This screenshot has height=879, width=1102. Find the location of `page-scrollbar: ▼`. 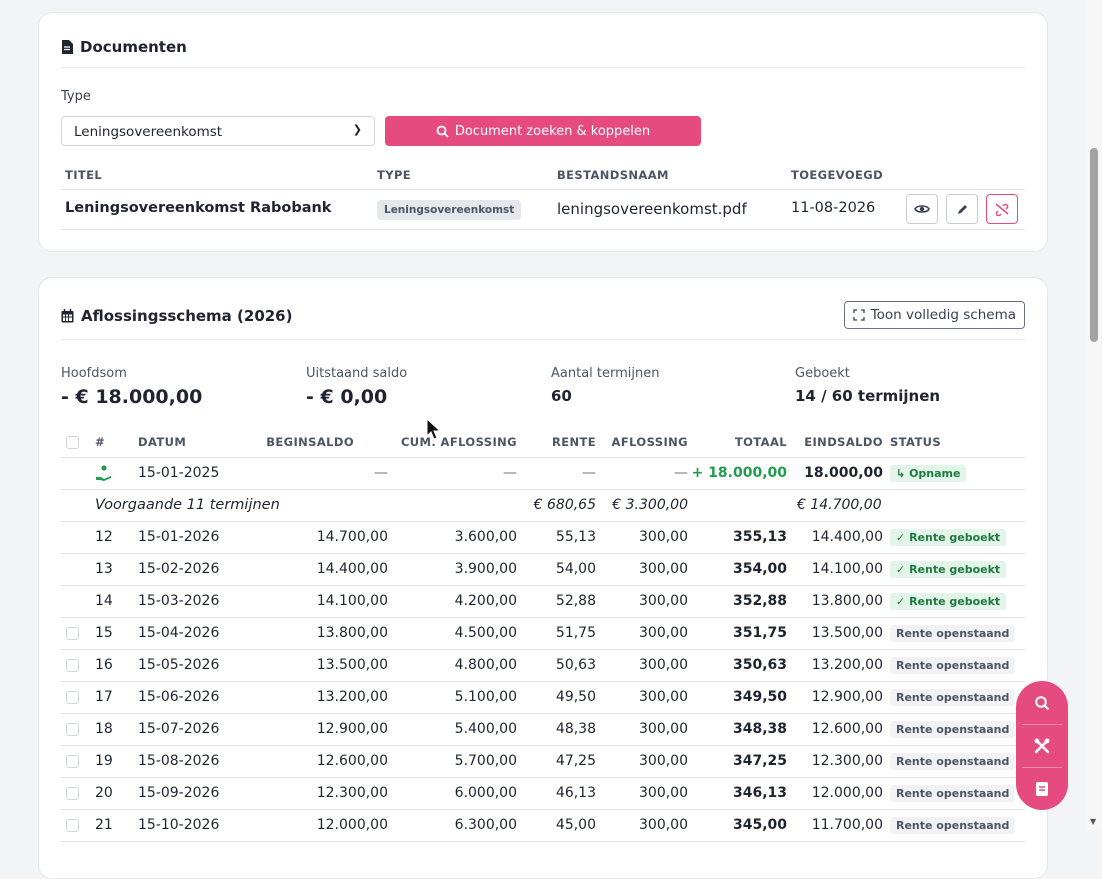

page-scrollbar: ▼ is located at coordinates (1094, 415).